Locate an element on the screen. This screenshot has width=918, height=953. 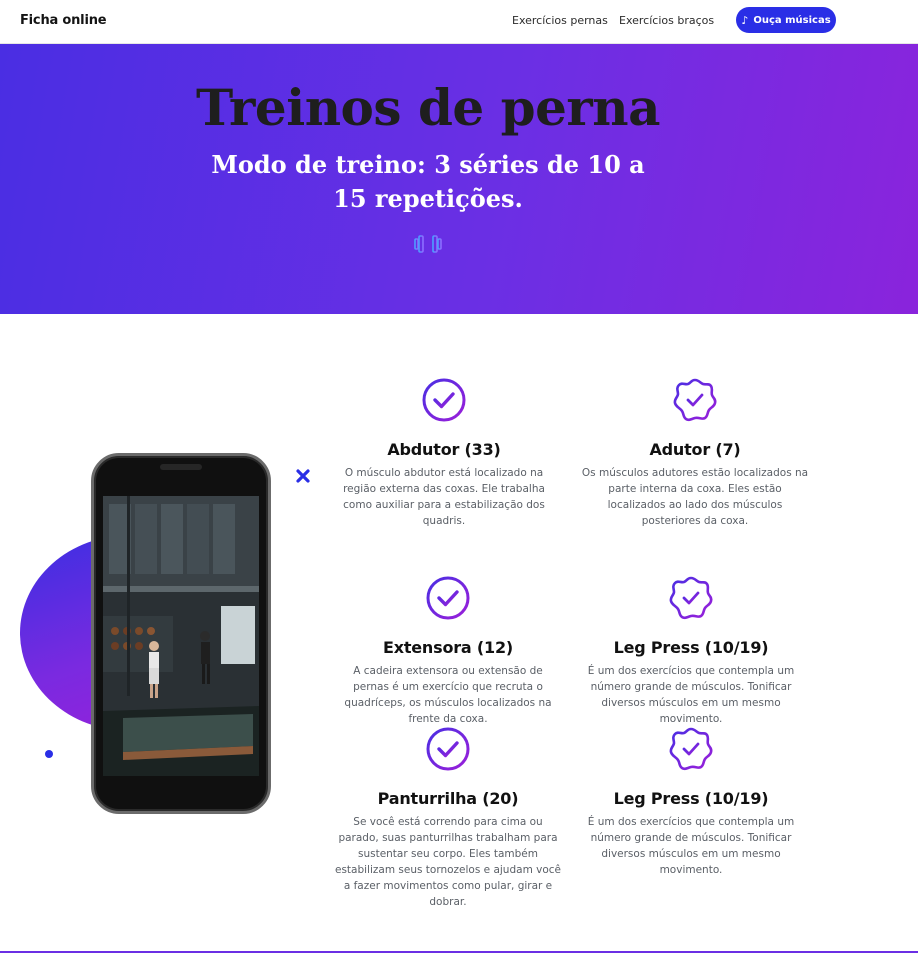
brand-logo: Ficha online is located at coordinates (63, 20).